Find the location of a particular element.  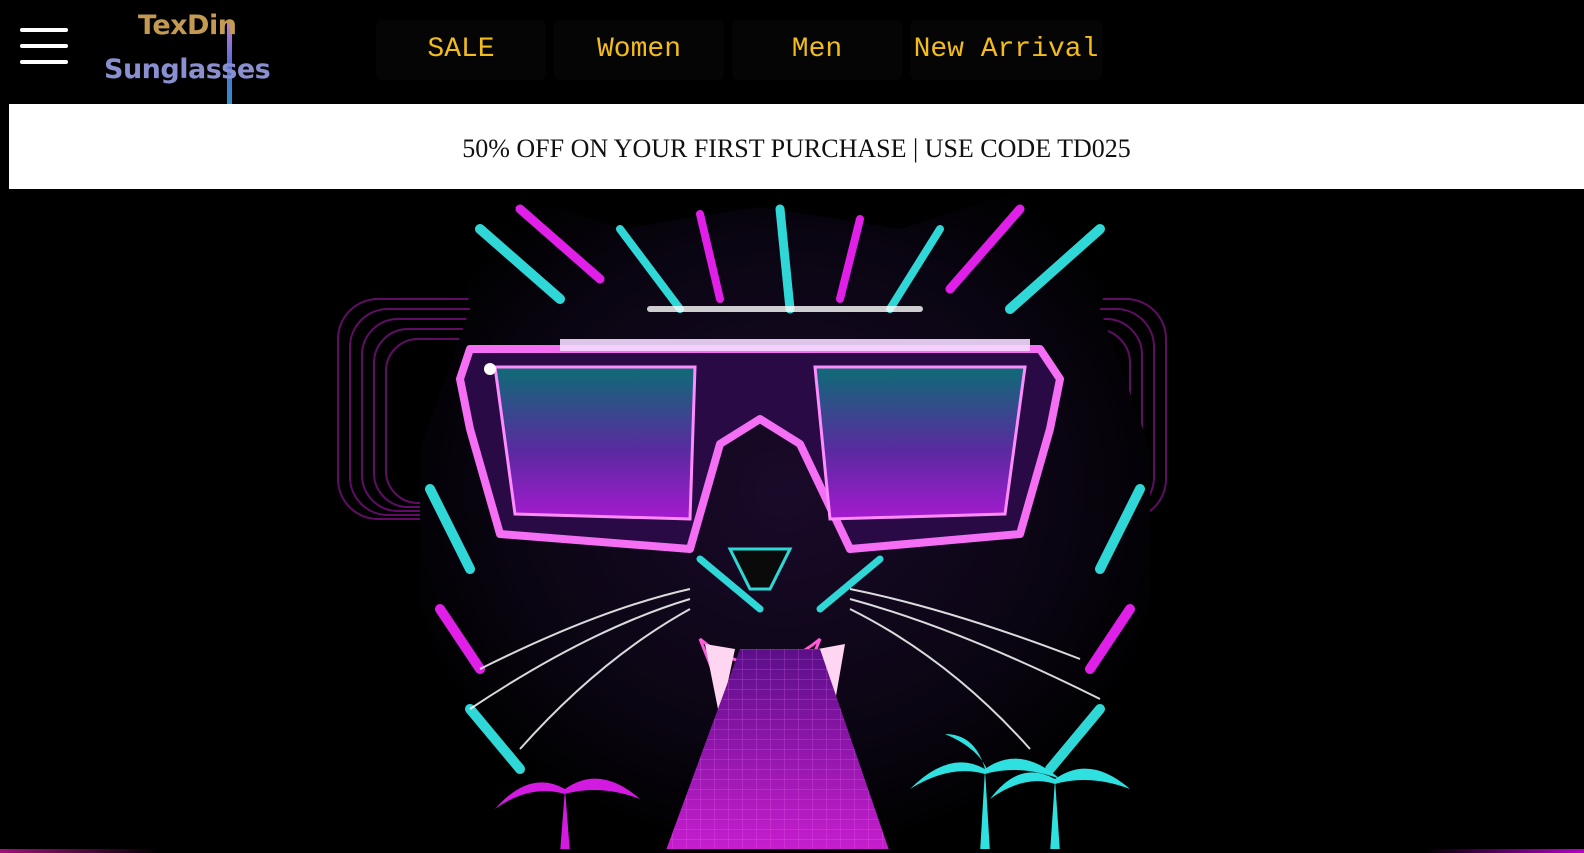

logo-line-1: TexDin is located at coordinates (187, 25).